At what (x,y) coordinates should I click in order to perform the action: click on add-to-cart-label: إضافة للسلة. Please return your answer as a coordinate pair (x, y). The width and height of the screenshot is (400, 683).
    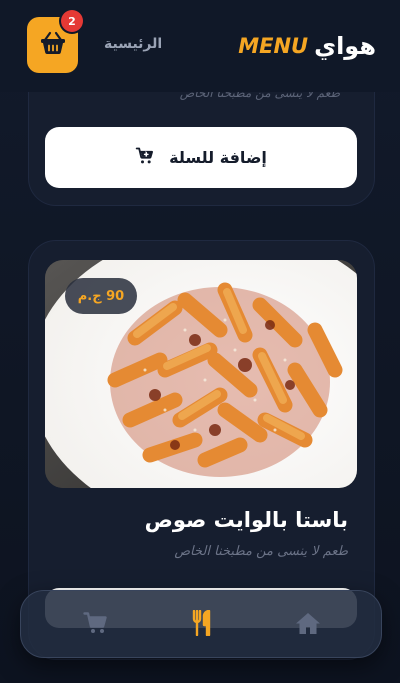
    Looking at the image, I should click on (218, 157).